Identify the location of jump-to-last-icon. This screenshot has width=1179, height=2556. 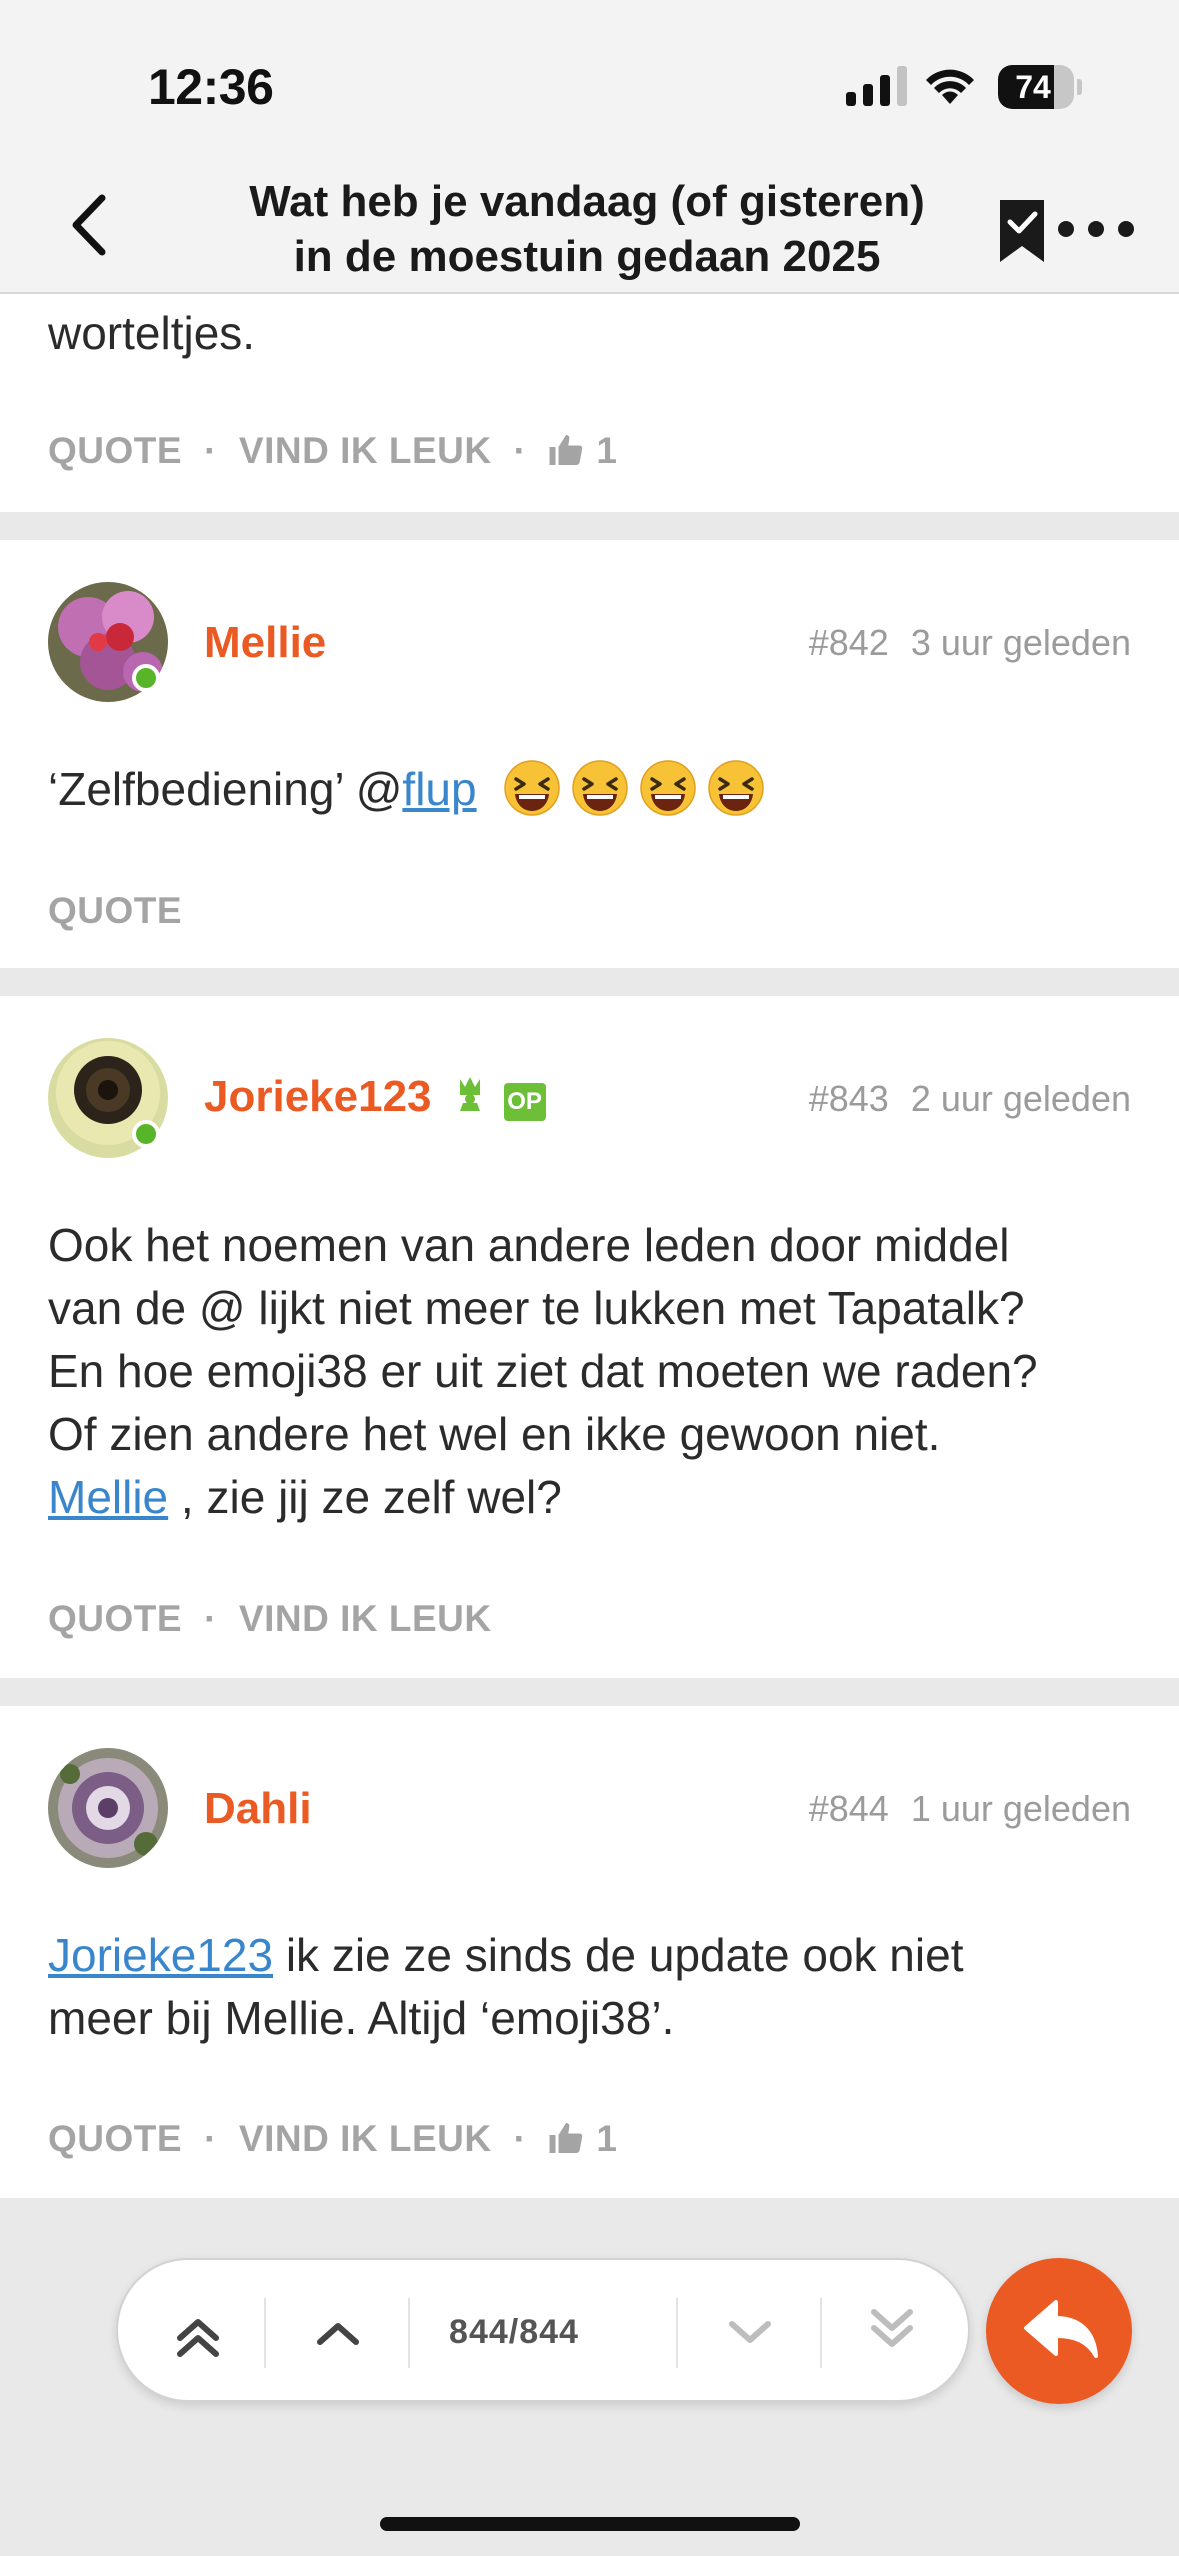
(892, 2332).